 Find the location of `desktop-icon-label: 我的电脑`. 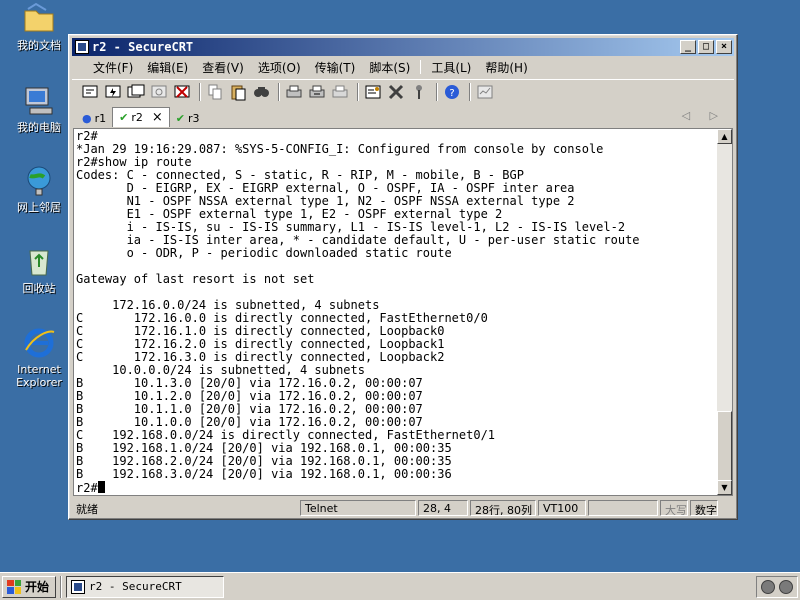

desktop-icon-label: 我的电脑 is located at coordinates (39, 127).